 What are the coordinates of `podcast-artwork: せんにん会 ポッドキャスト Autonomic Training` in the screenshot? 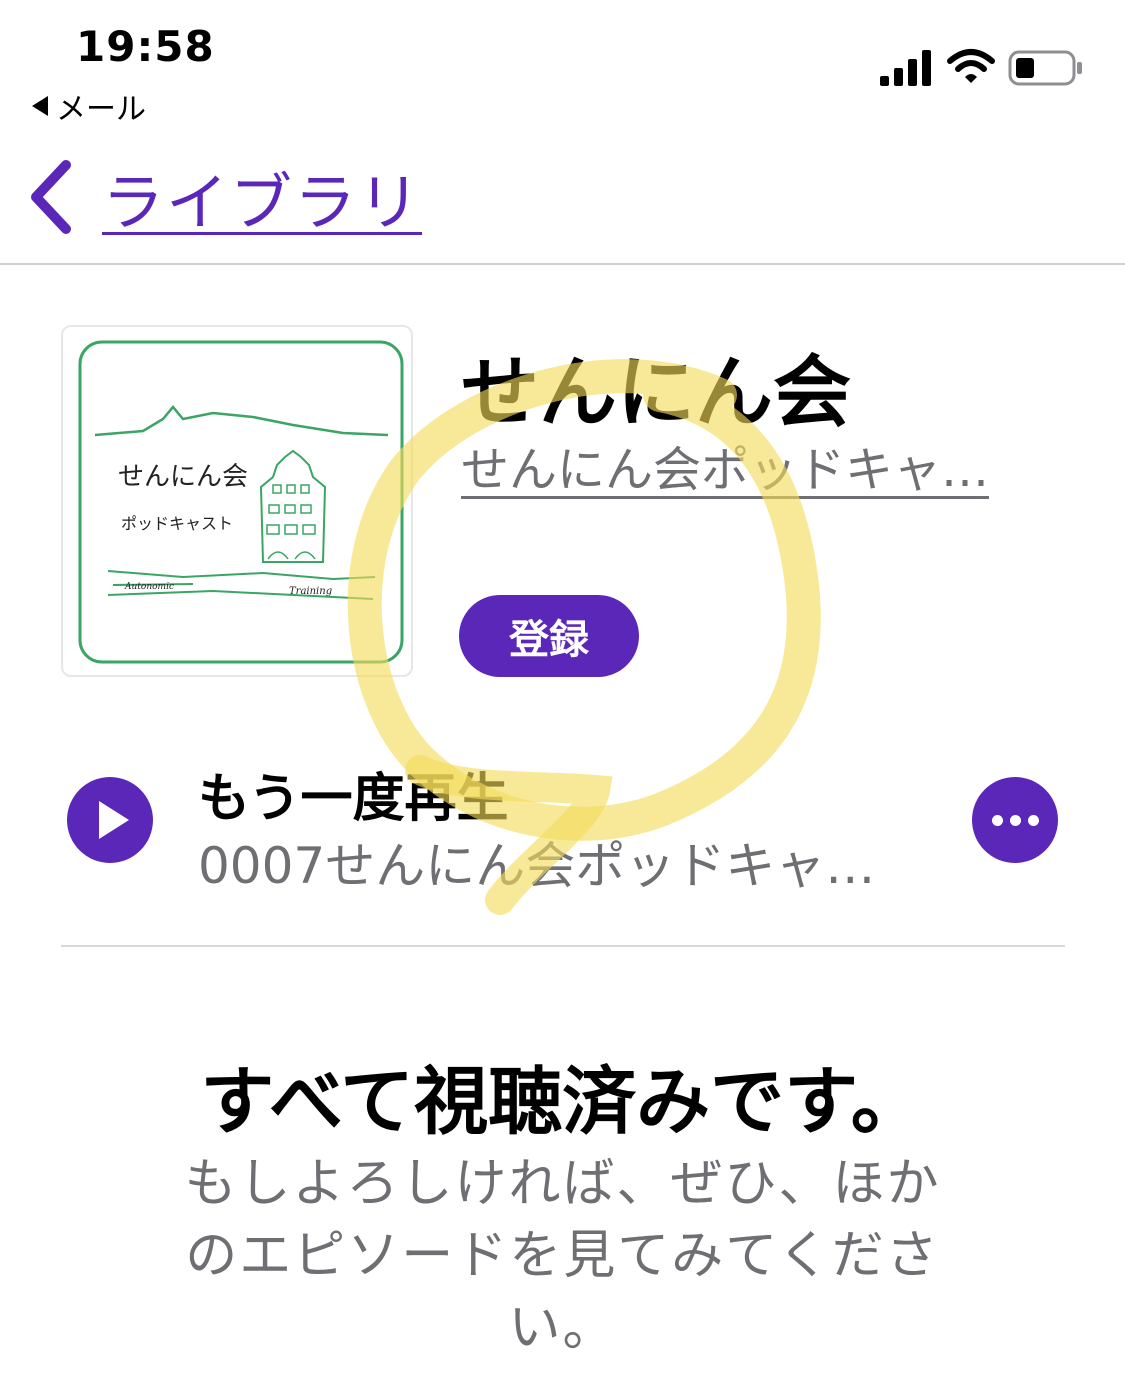 It's located at (237, 501).